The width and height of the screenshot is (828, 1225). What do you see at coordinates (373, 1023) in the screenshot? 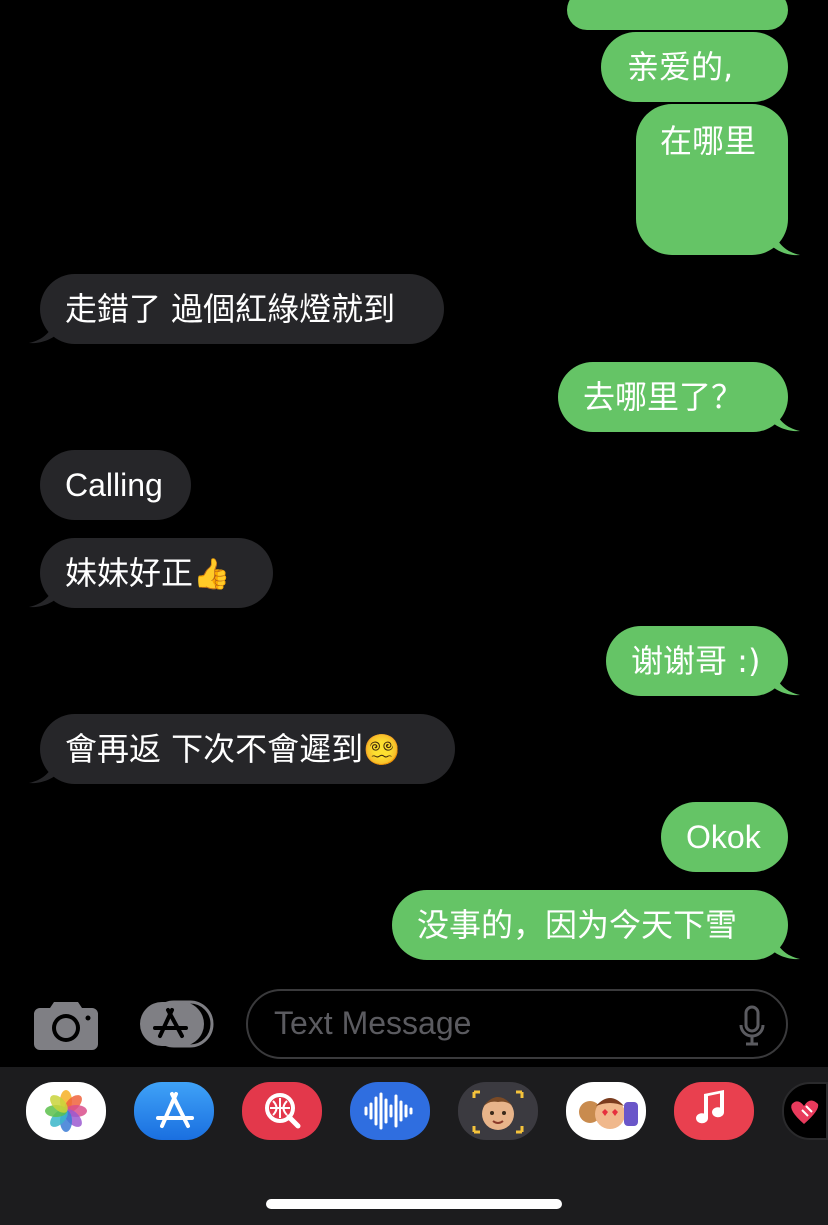
I see `text-message-placeholder: Text Message` at bounding box center [373, 1023].